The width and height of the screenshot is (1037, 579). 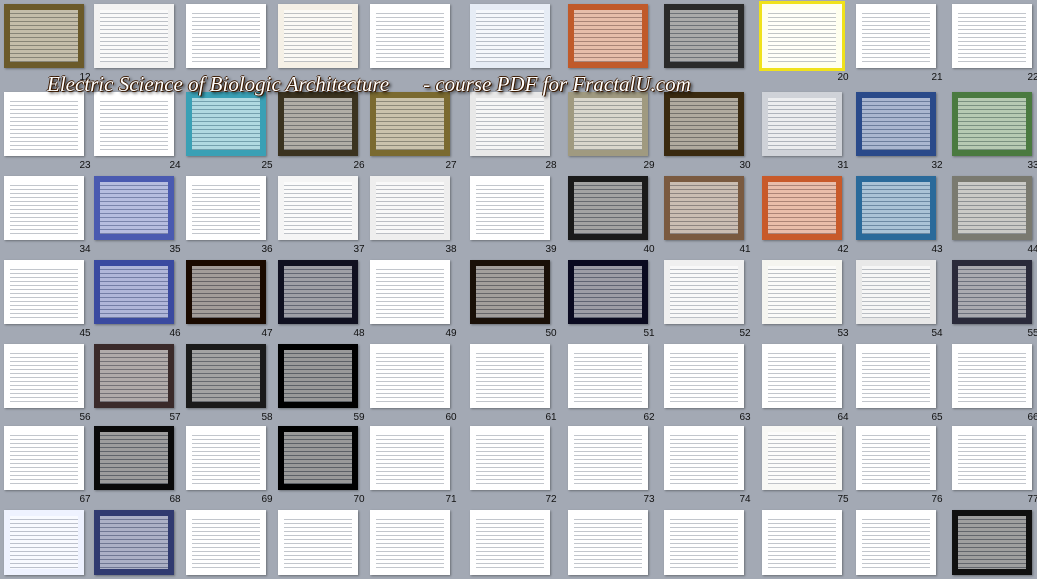 I want to click on slide-number: 20, so click(x=843, y=77).